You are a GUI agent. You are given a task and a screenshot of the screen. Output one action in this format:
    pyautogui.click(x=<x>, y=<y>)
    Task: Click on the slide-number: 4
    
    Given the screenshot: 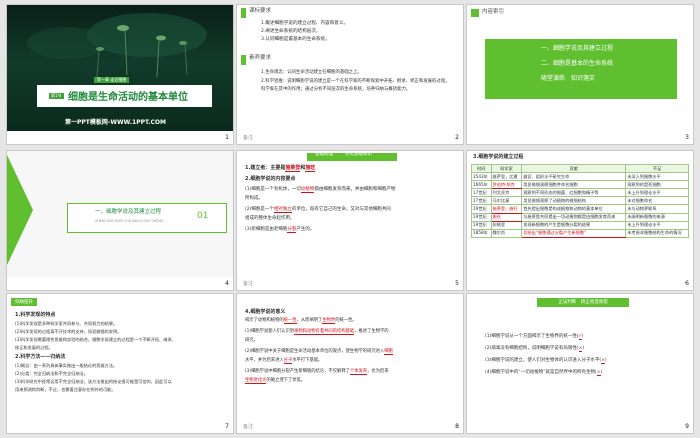 What is the action you would take?
    pyautogui.click(x=227, y=283)
    